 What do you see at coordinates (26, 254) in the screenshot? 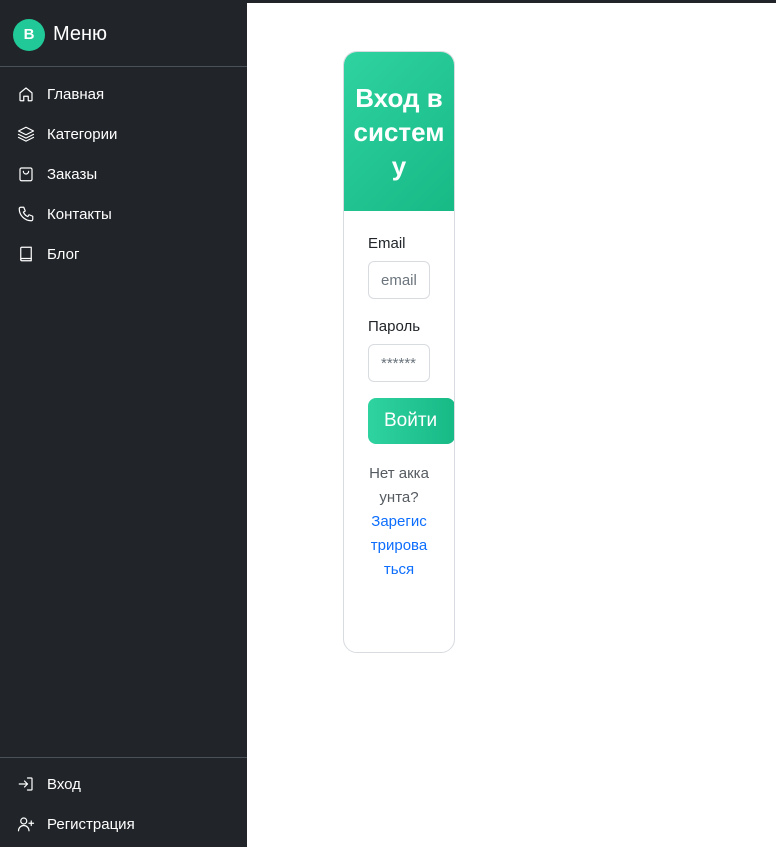
I see `book-icon` at bounding box center [26, 254].